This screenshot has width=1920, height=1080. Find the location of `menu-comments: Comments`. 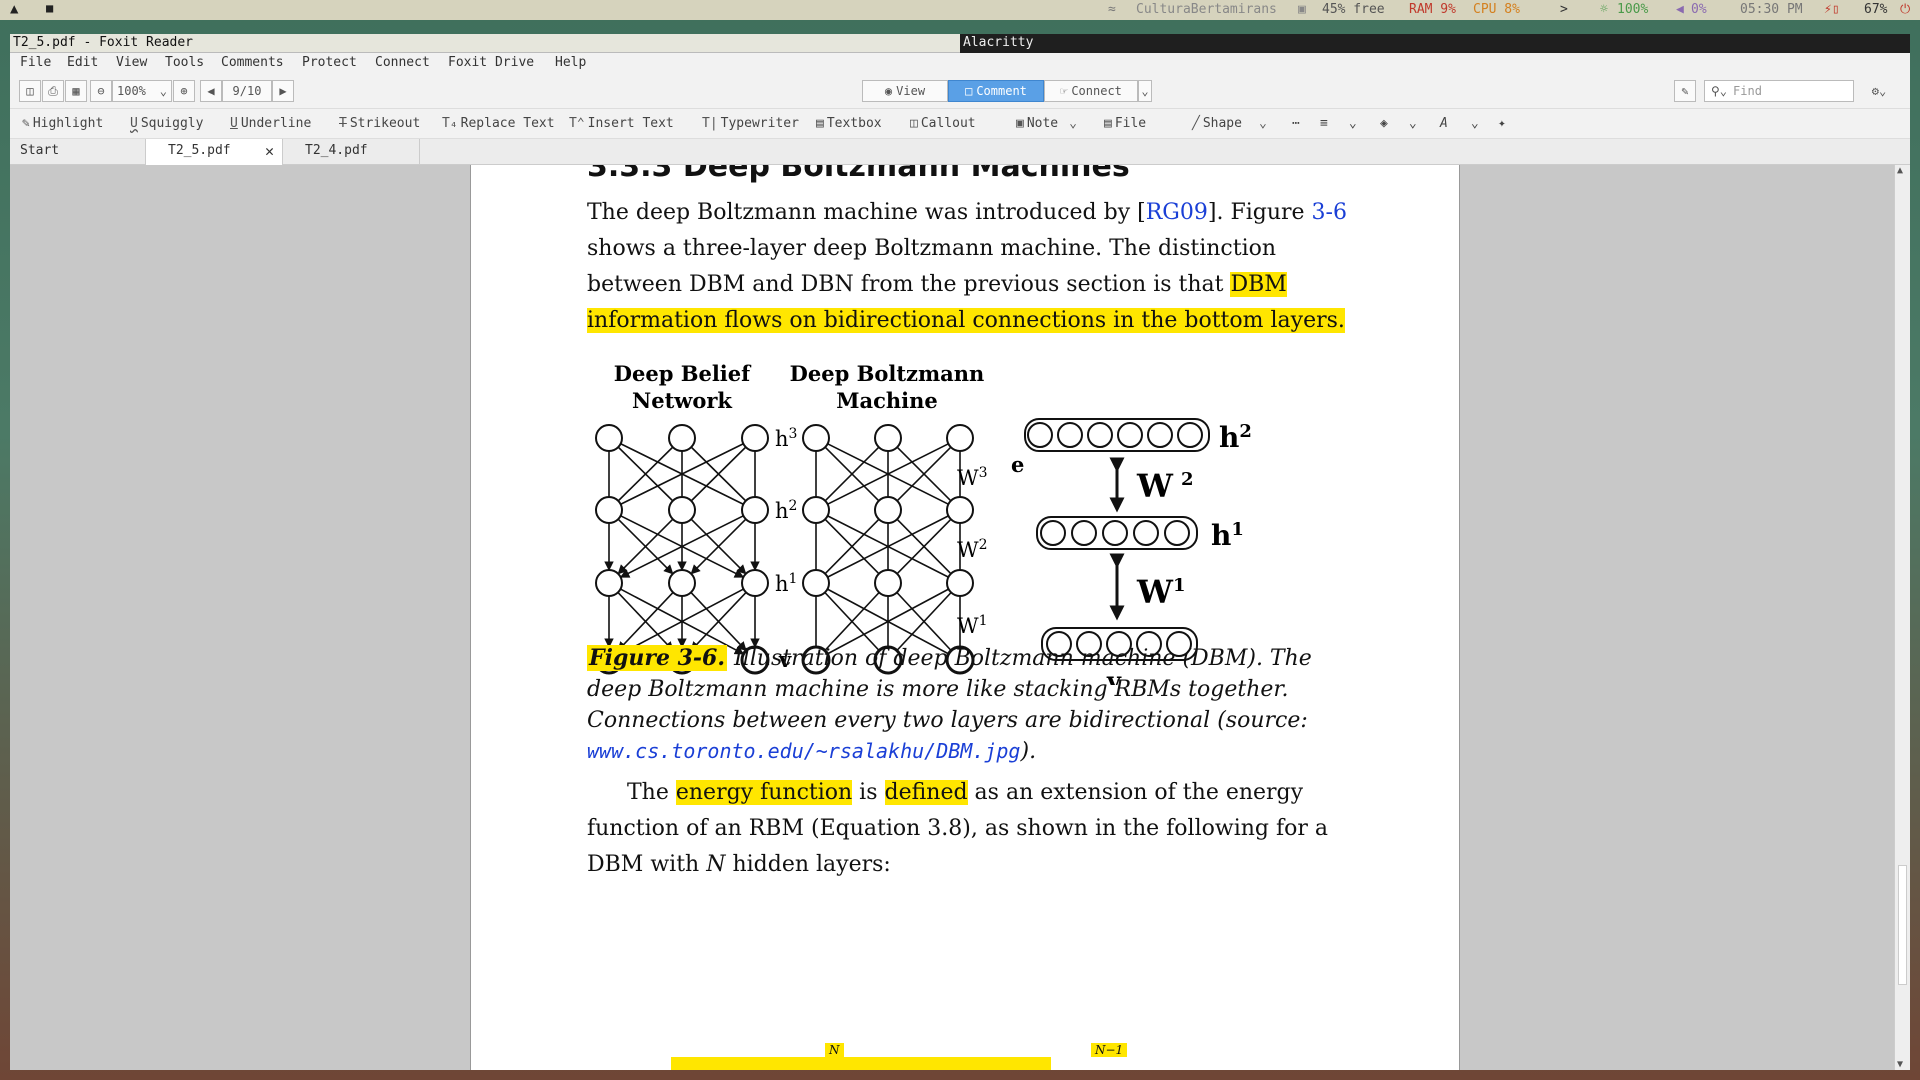

menu-comments: Comments is located at coordinates (252, 62).